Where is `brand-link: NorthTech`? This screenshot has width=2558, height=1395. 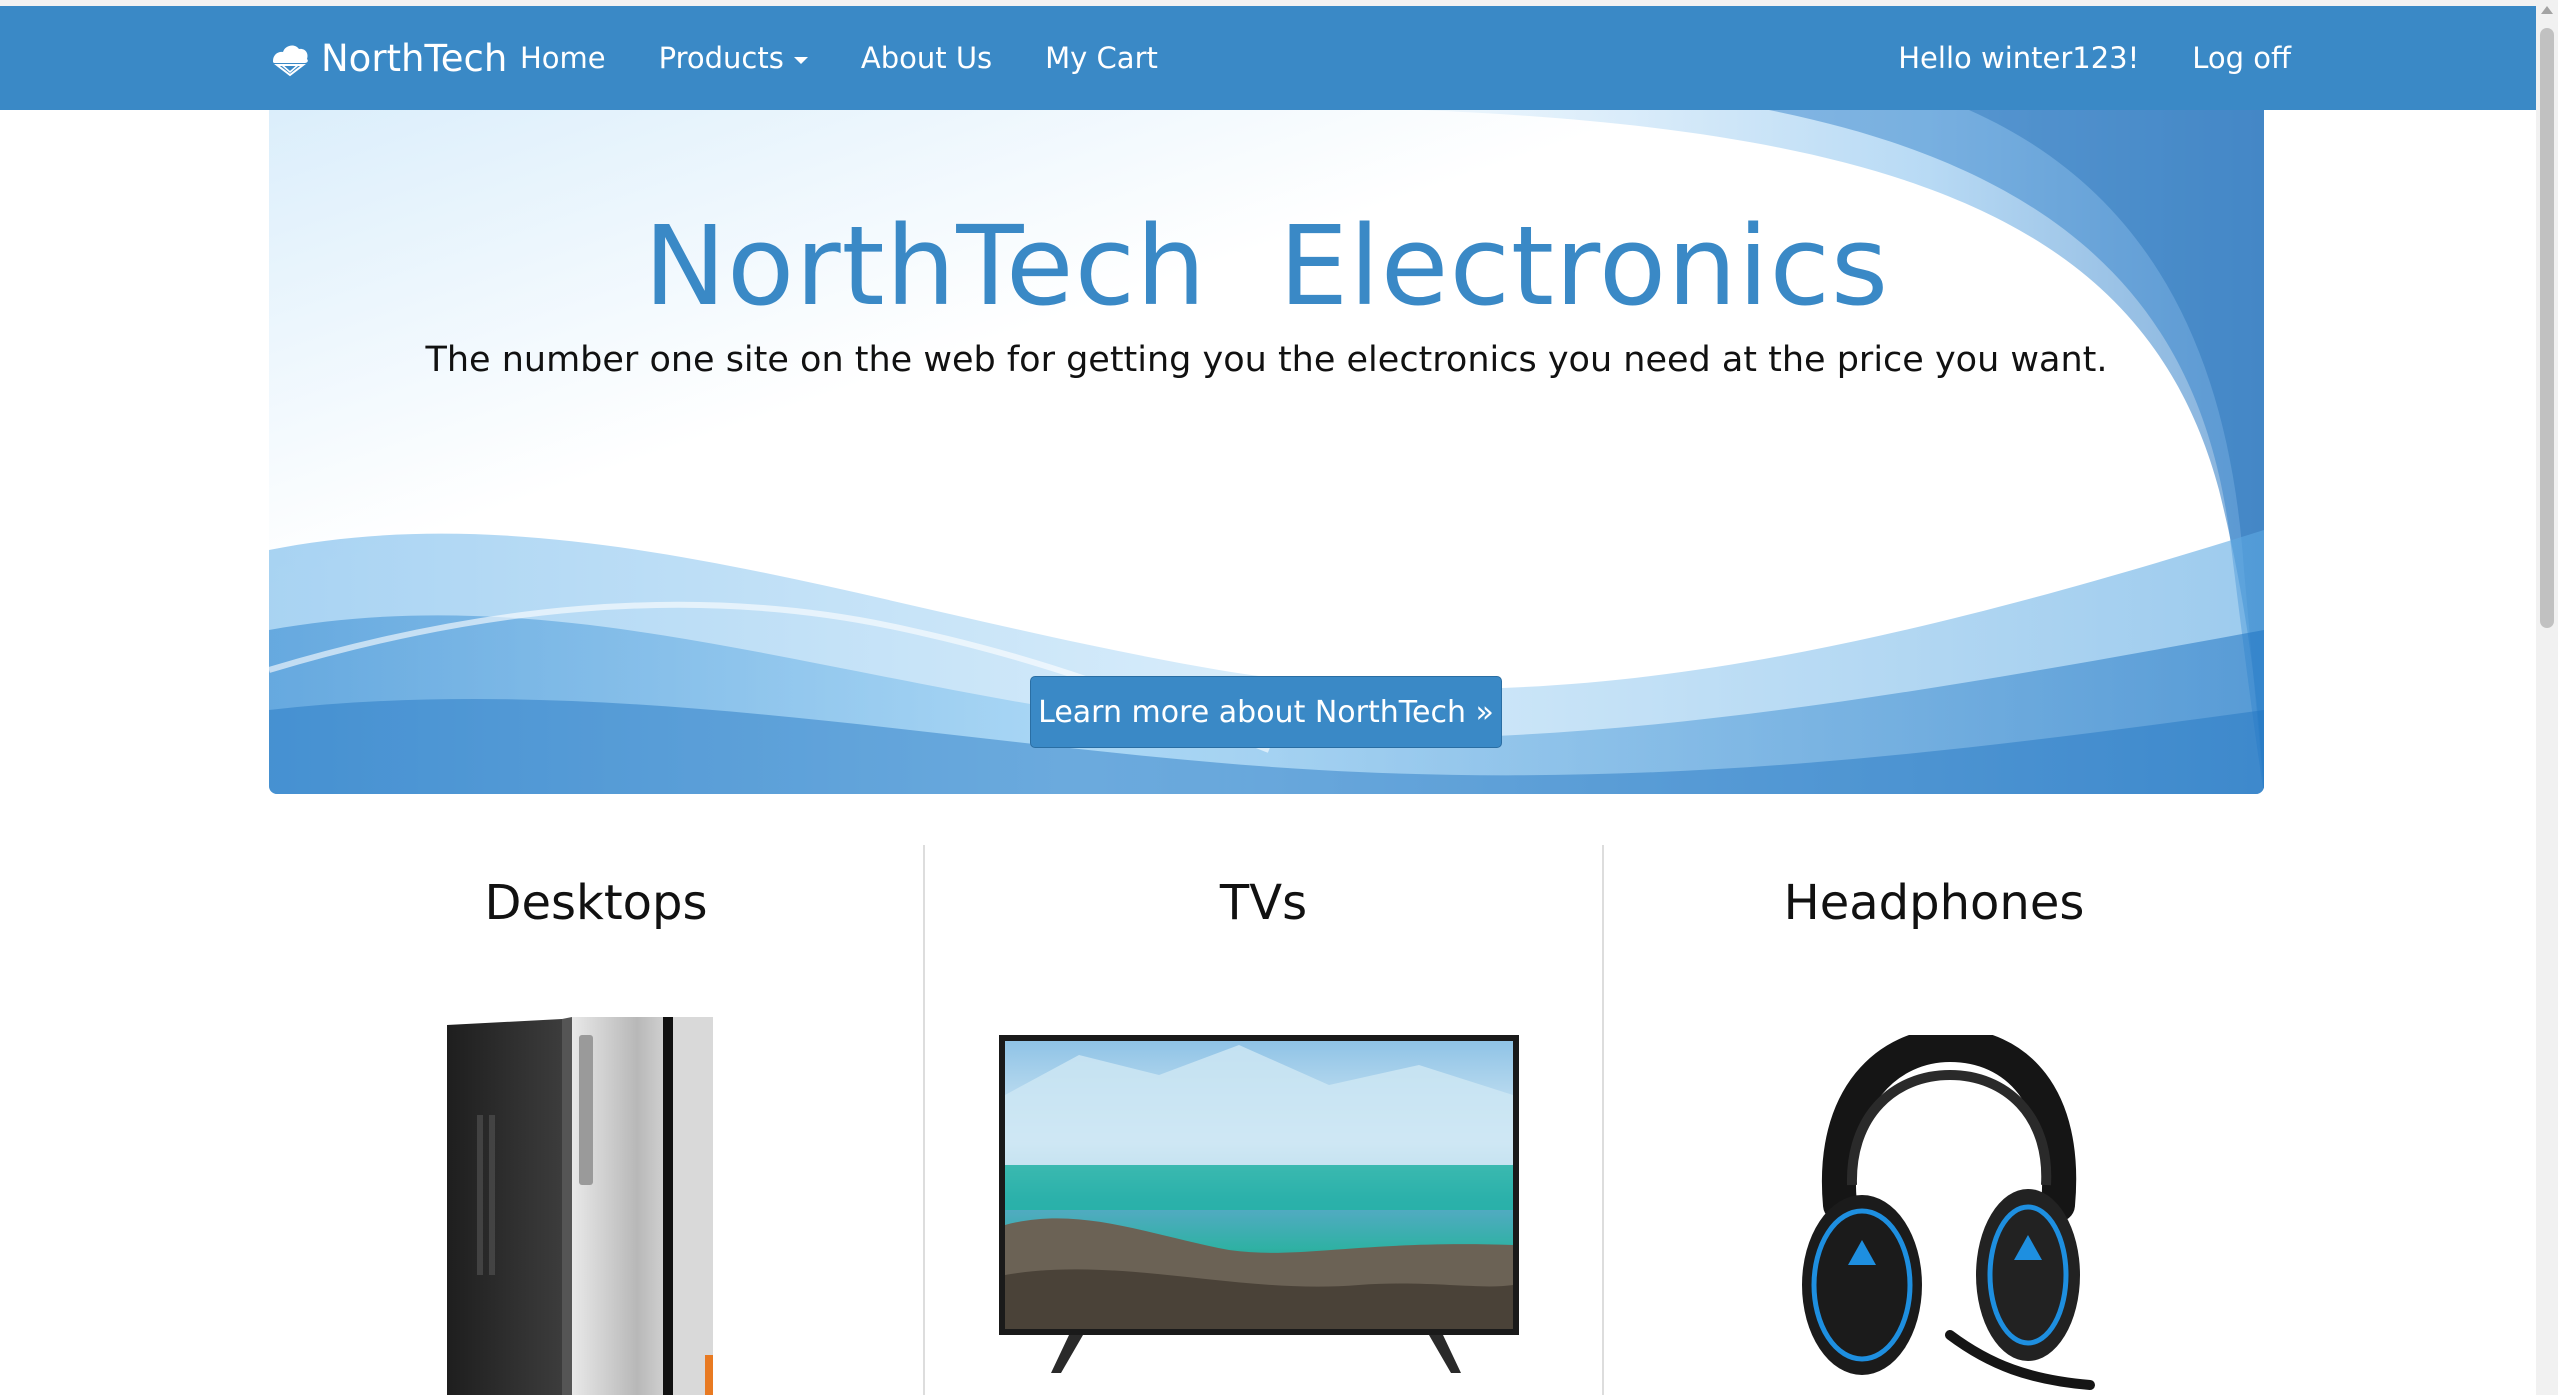
brand-link: NorthTech is located at coordinates (388, 58).